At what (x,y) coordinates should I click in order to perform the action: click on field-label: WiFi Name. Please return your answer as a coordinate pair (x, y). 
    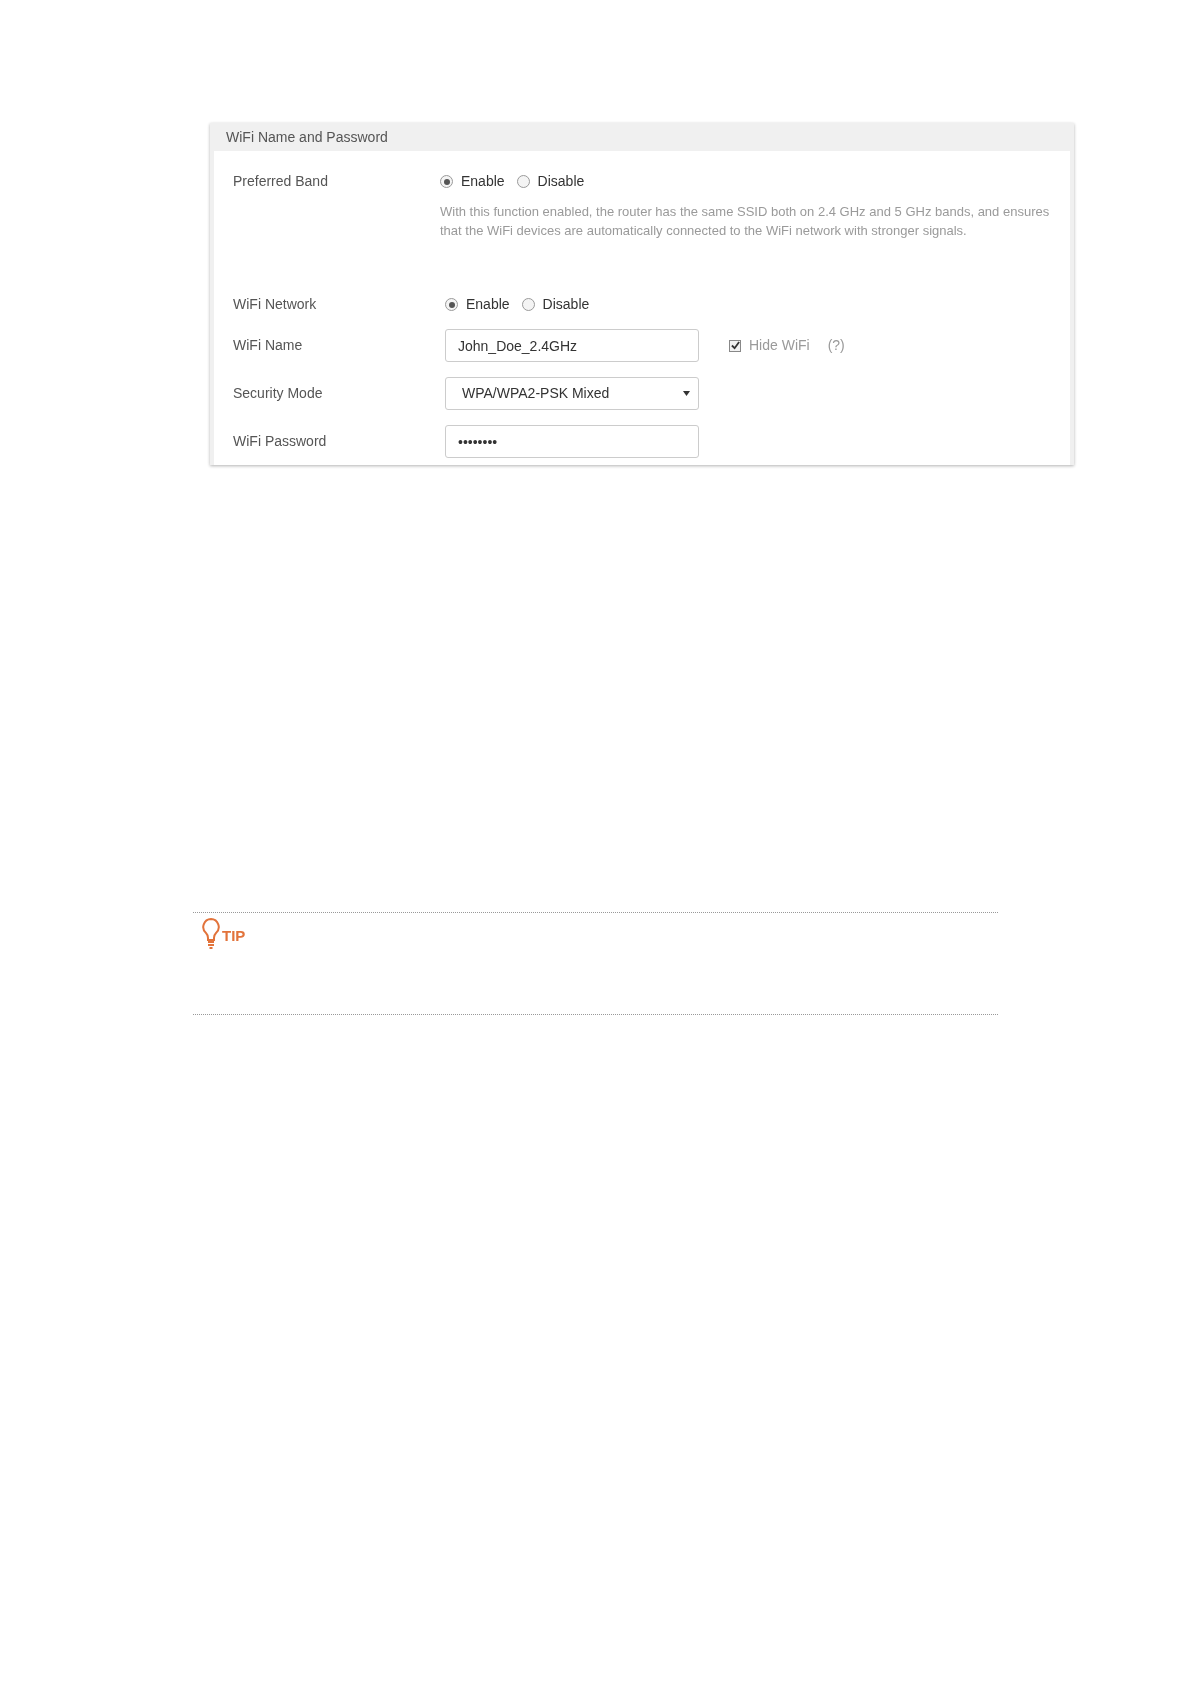
    Looking at the image, I should click on (268, 345).